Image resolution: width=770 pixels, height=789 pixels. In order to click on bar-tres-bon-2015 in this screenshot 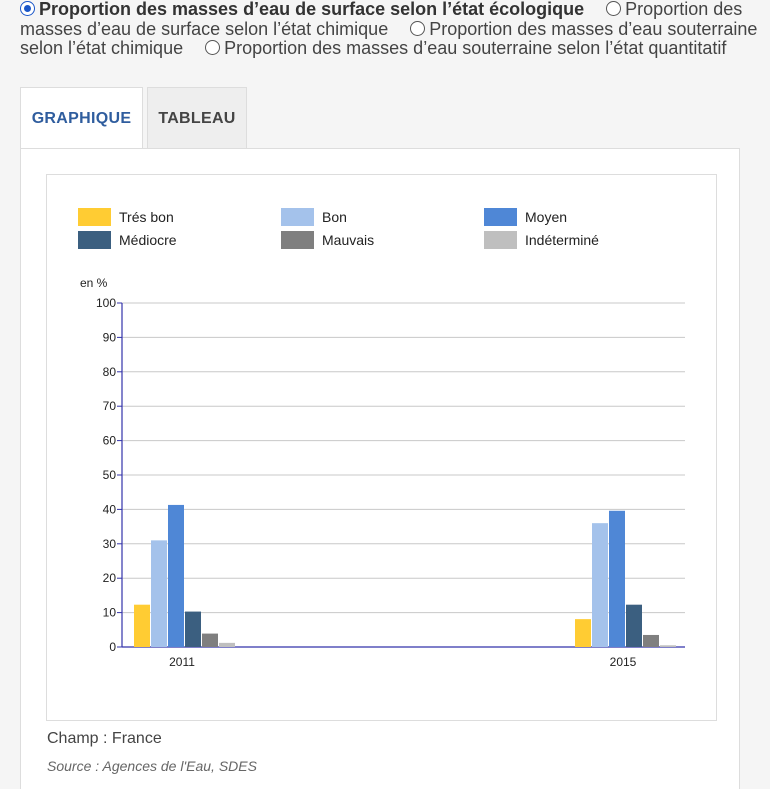, I will do `click(583, 633)`.